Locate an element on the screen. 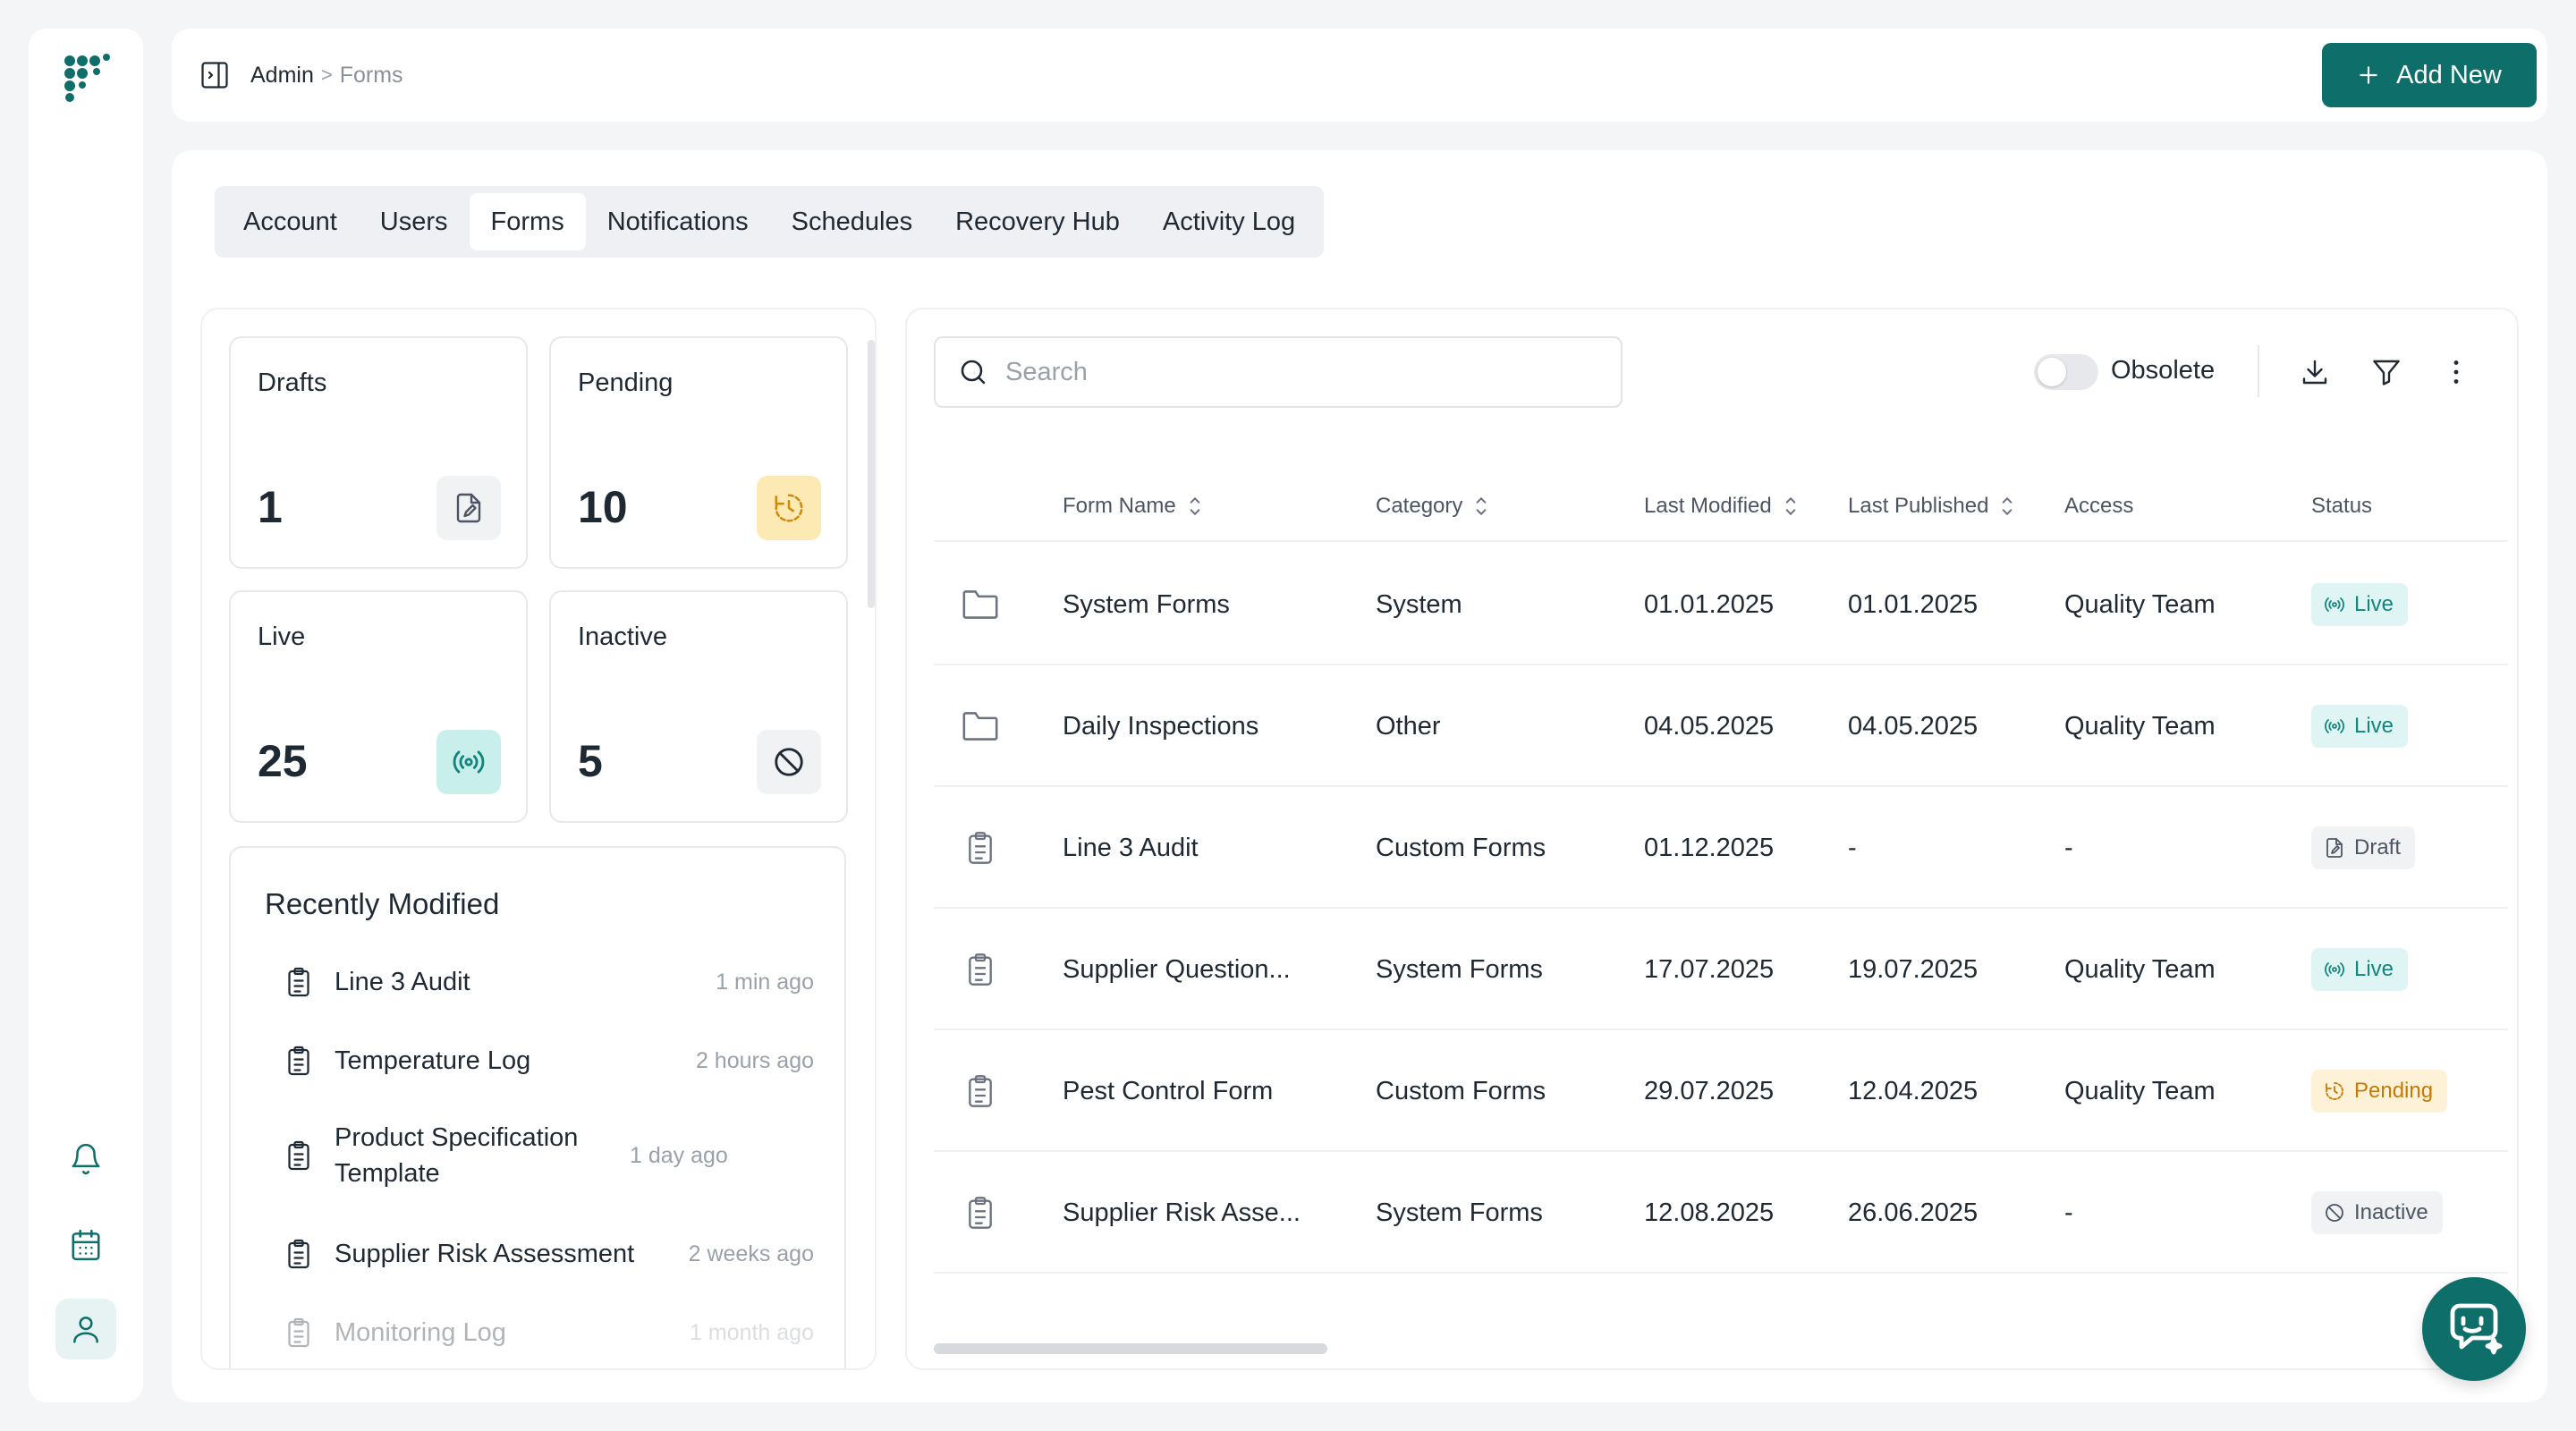 The width and height of the screenshot is (2576, 1431). pending-card: Pending 10 is located at coordinates (698, 453).